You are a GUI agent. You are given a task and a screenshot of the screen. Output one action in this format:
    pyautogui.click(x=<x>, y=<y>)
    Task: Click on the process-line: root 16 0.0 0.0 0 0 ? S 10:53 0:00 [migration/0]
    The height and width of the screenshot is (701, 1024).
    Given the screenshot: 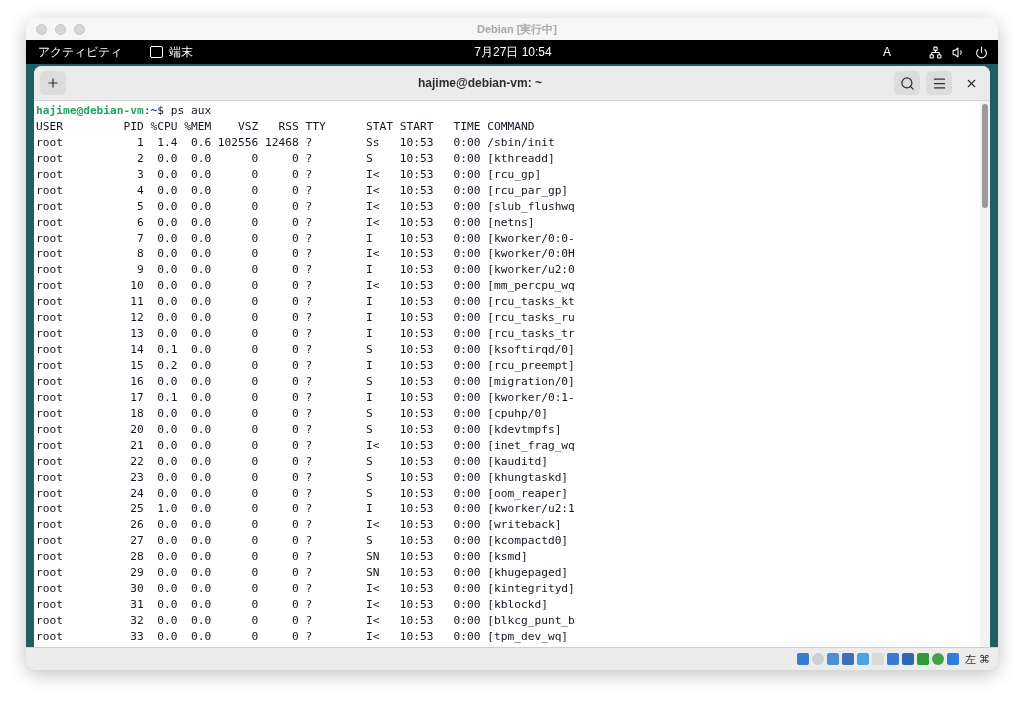 What is the action you would take?
    pyautogui.click(x=306, y=381)
    